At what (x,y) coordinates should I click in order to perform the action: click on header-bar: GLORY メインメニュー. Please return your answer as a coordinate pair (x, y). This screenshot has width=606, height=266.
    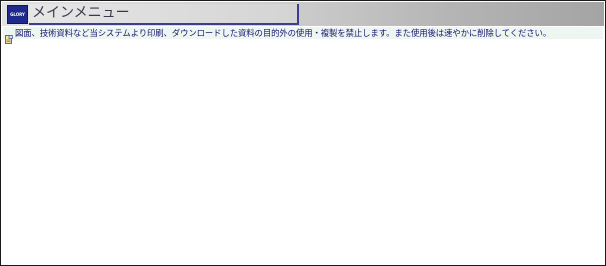
    Looking at the image, I should click on (303, 14).